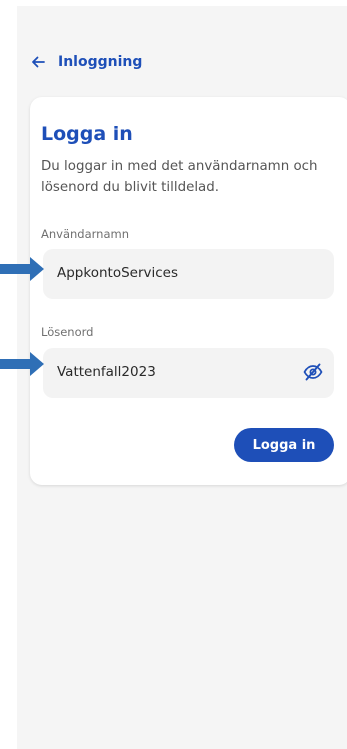 The width and height of the screenshot is (347, 749). What do you see at coordinates (67, 332) in the screenshot?
I see `password-label: Lösenord` at bounding box center [67, 332].